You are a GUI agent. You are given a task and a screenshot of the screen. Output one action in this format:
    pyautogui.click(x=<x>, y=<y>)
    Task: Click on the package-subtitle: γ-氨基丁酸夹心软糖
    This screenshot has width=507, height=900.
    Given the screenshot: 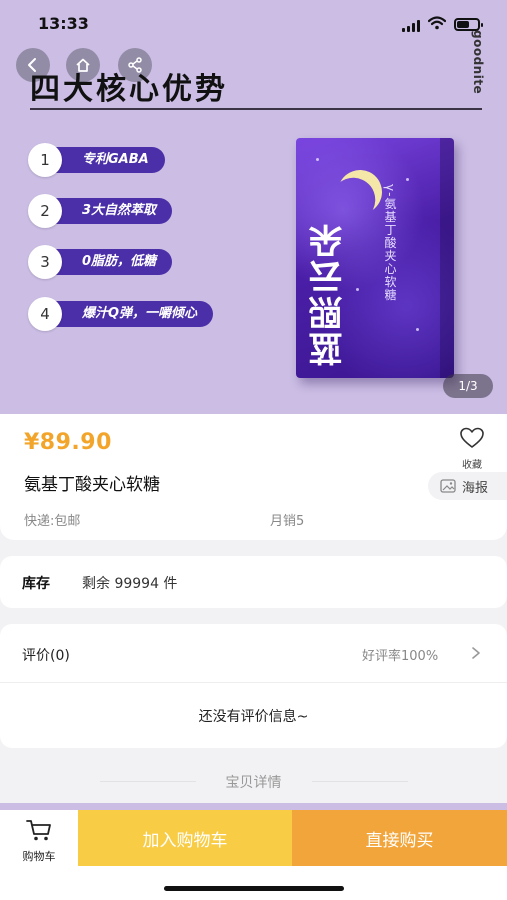 What is the action you would take?
    pyautogui.click(x=390, y=243)
    